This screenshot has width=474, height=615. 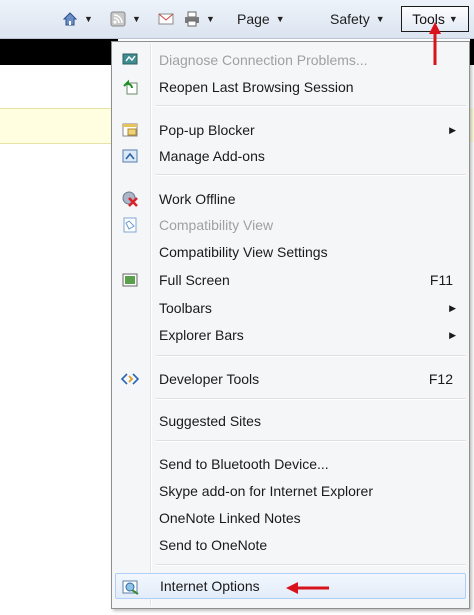 I want to click on page-menu-label: Page, so click(x=253, y=19).